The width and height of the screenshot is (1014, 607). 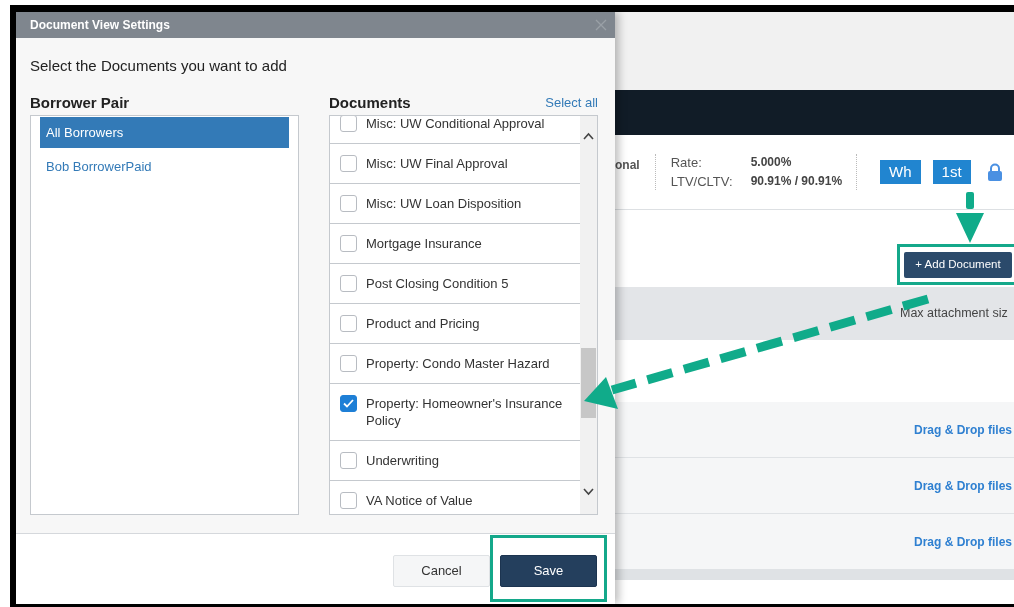 I want to click on scrollbar, so click(x=588, y=315).